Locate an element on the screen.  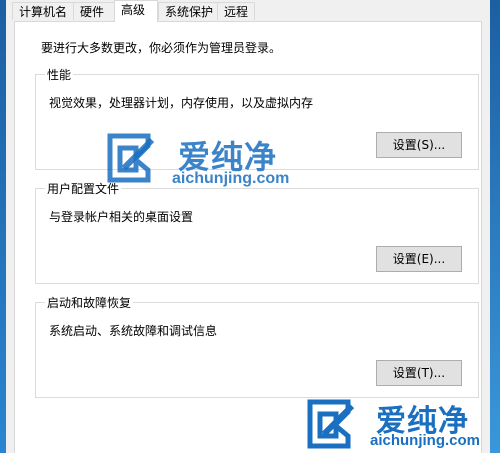
performance-description: 视觉效果，处理器计划，内存使用，以及虚拟内存 is located at coordinates (181, 103).